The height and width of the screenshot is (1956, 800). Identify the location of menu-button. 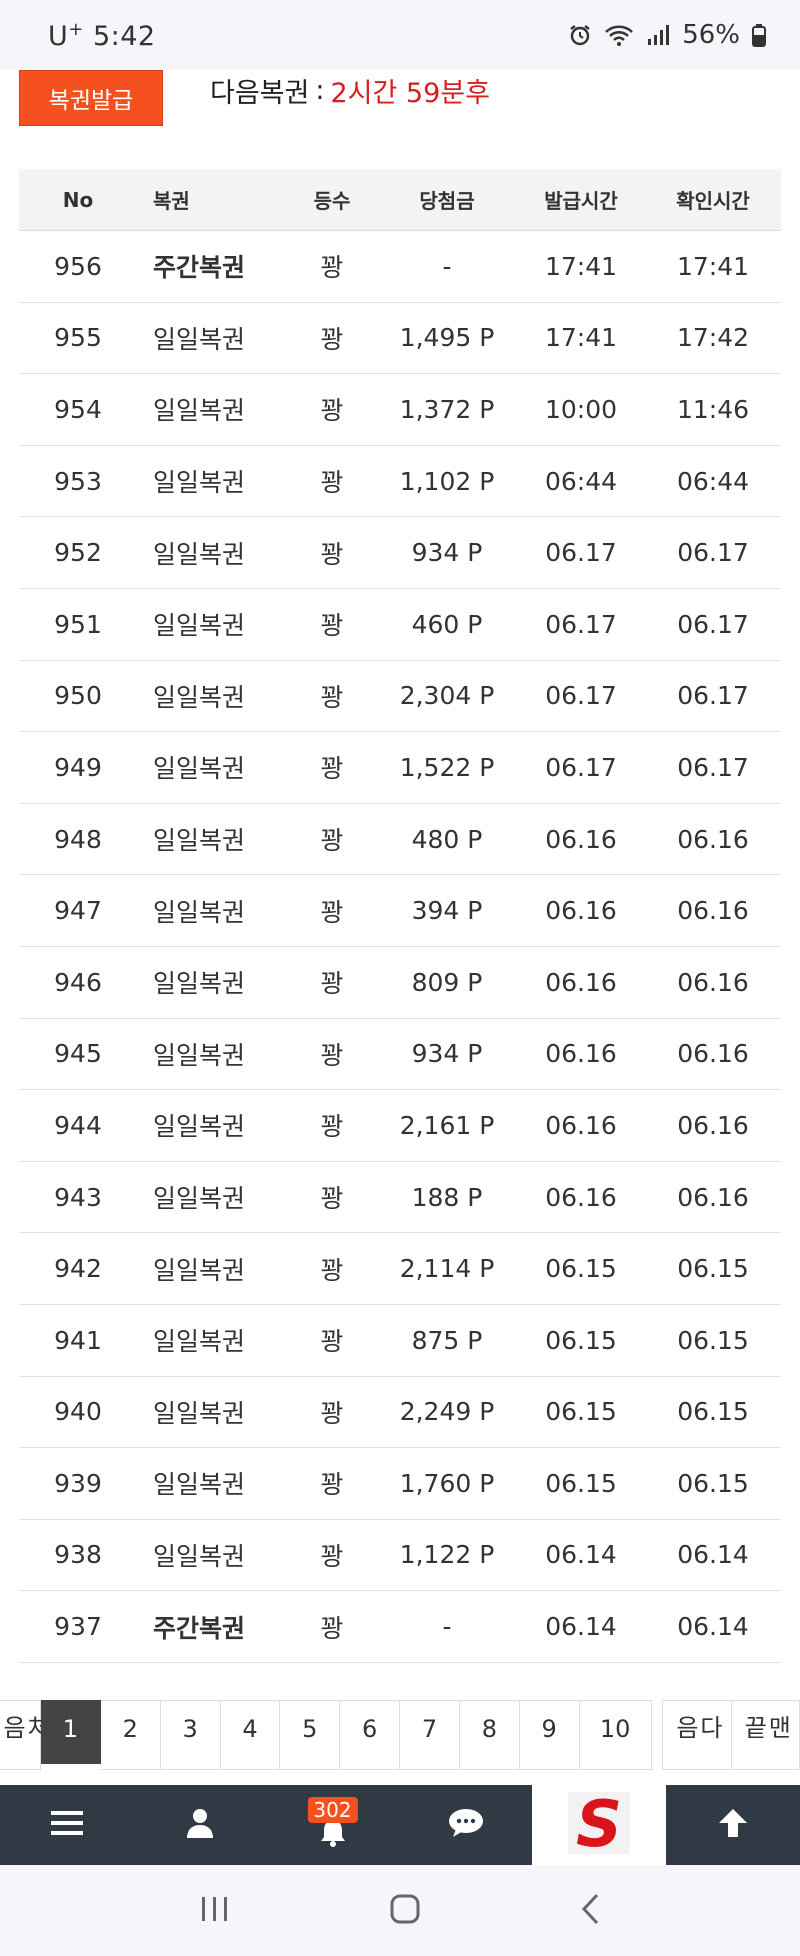
(66, 1825).